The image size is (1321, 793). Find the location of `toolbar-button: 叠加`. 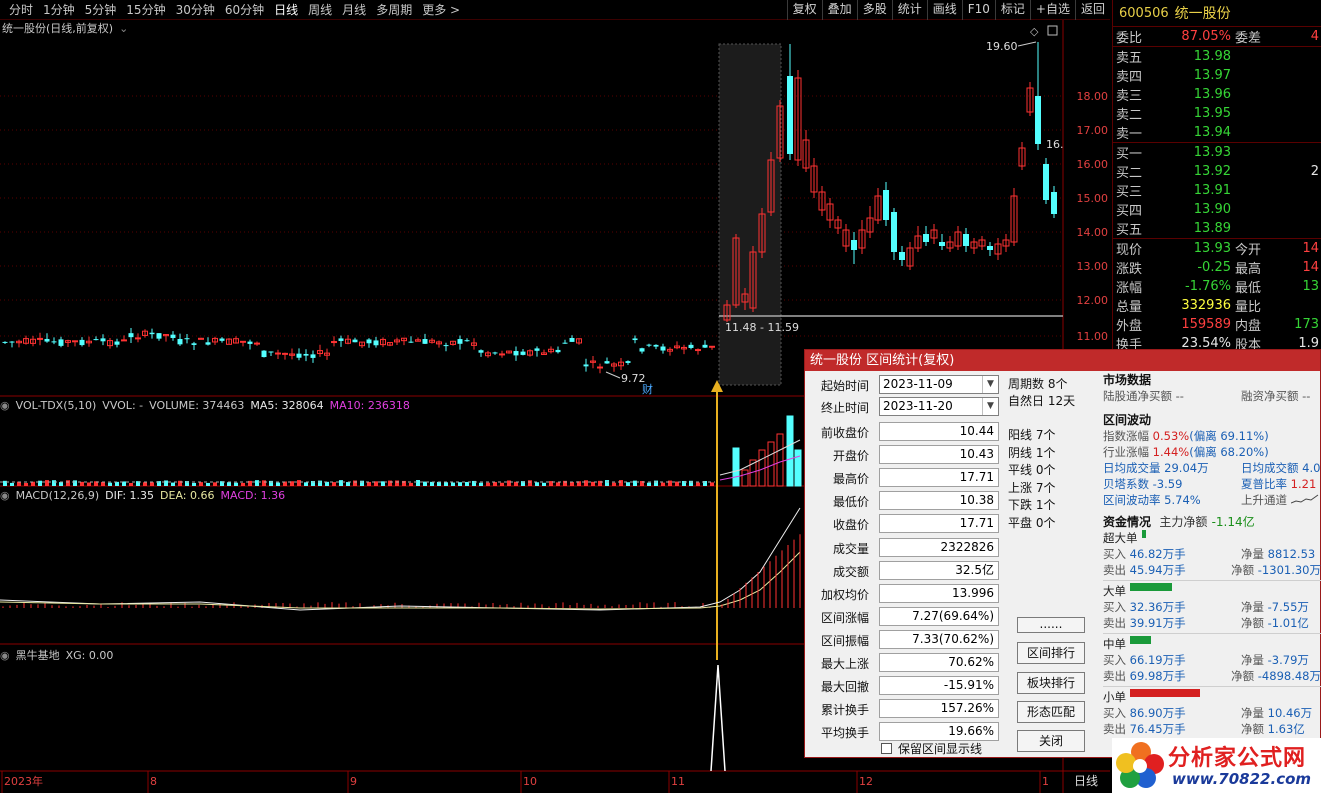

toolbar-button: 叠加 is located at coordinates (839, 10).